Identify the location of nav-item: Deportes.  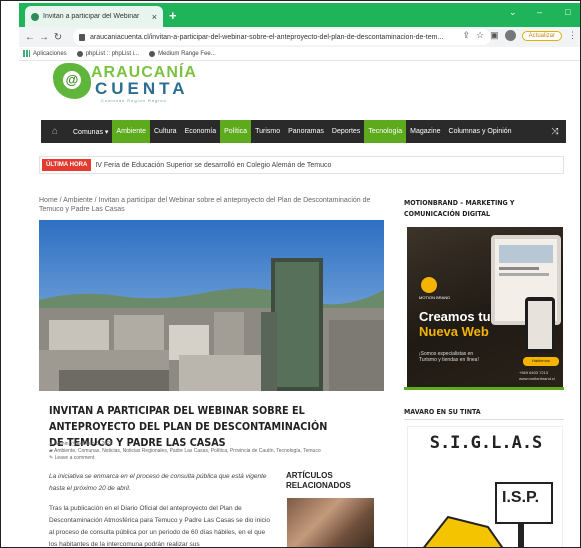
(346, 131).